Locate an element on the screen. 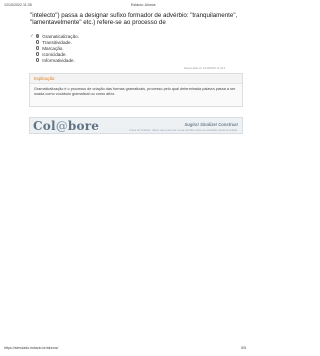 Image resolution: width=320 pixels, height=356 pixels. option-label: Marcação. is located at coordinates (53, 48).